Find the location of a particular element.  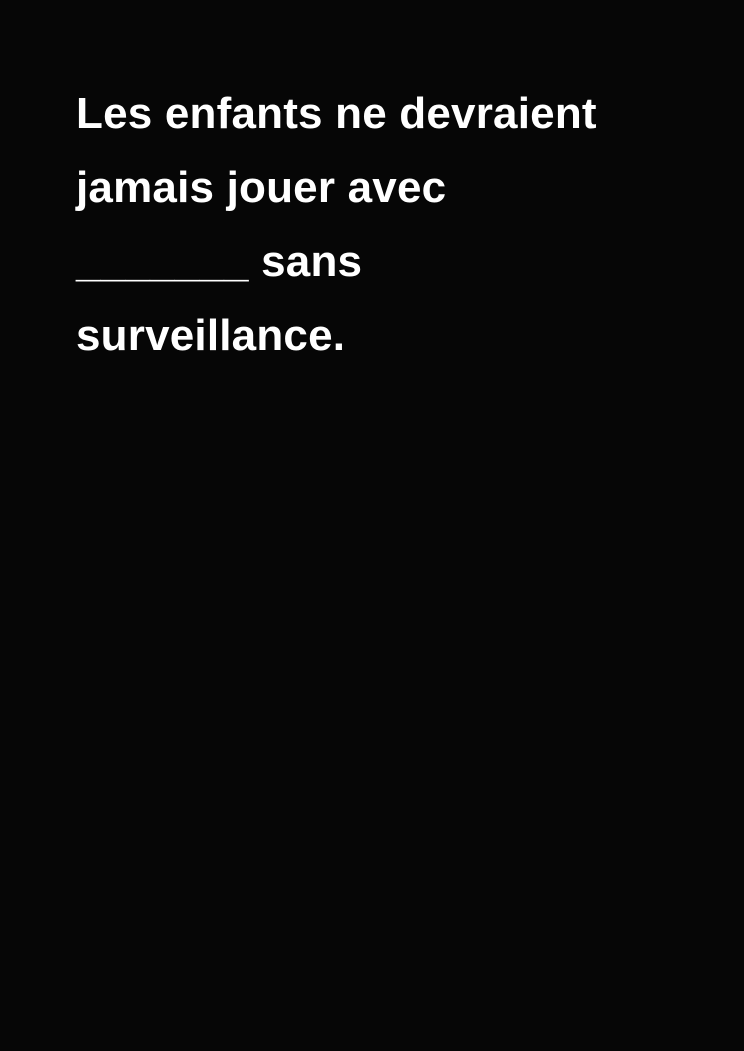

card-text-line-2: jamais jouer avec is located at coordinates (261, 187).